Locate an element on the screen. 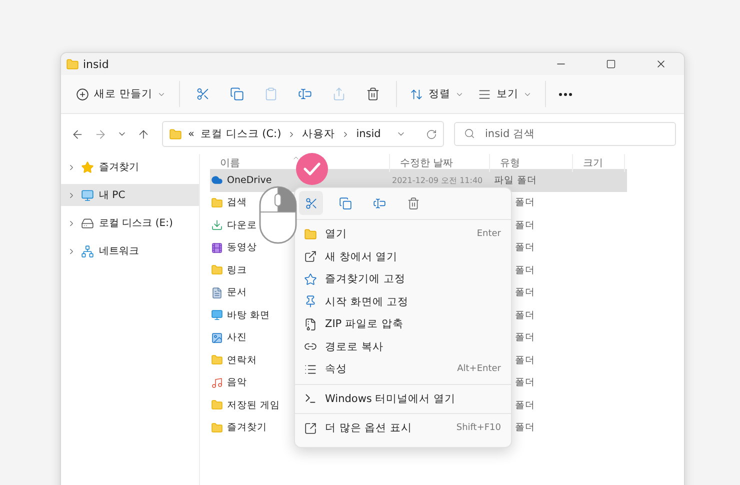 This screenshot has height=485, width=740. file-name: 다운로 is located at coordinates (242, 225).